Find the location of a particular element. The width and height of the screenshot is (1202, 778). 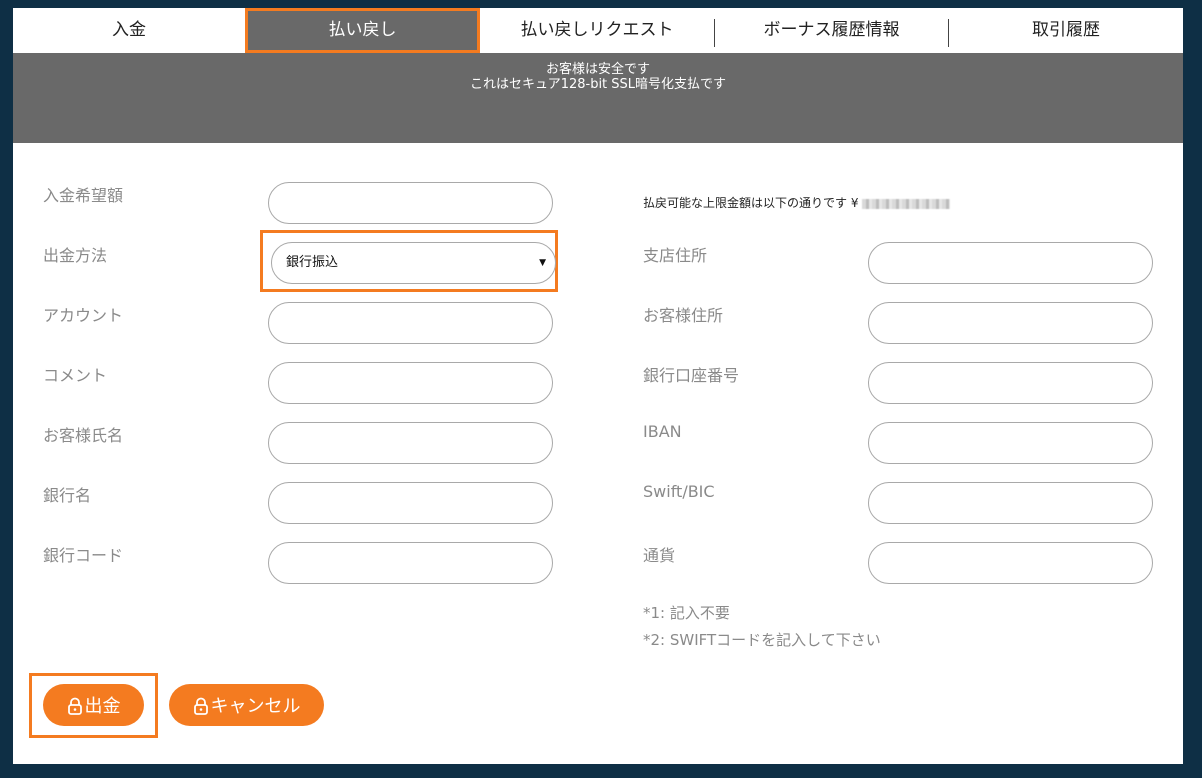

security-banner-line2: これはセキュア128-bit SSL暗号化支払です is located at coordinates (598, 84).